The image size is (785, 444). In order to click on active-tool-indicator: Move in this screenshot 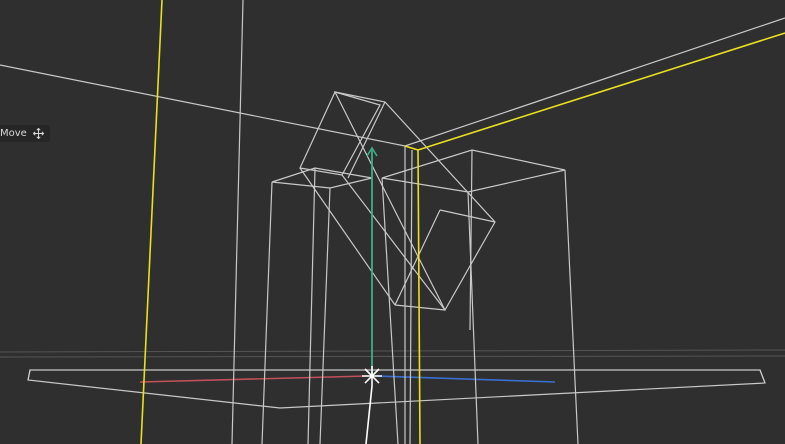, I will do `click(25, 133)`.